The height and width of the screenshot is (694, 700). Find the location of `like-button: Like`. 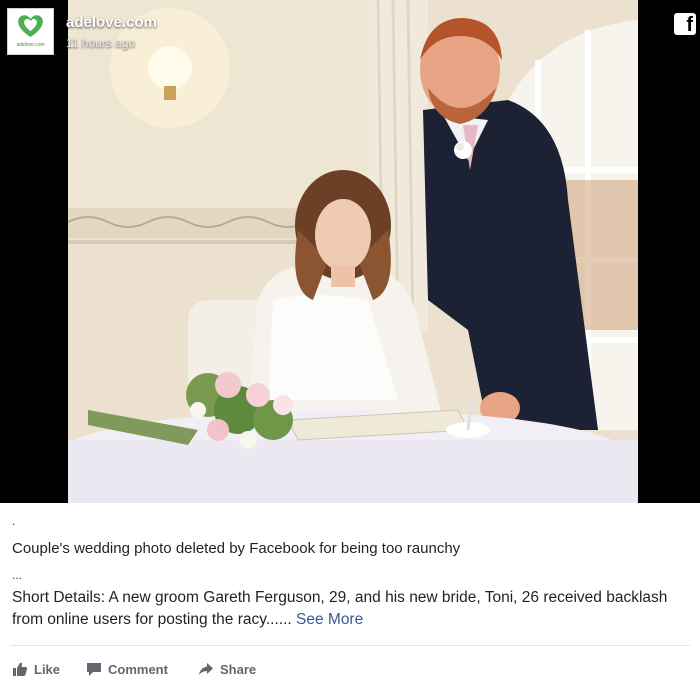

like-button: Like is located at coordinates (36, 669).